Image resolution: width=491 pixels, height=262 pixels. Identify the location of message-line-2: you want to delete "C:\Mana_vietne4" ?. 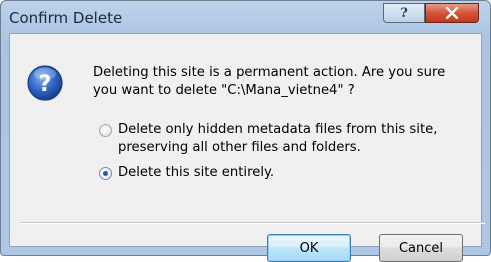
(224, 90).